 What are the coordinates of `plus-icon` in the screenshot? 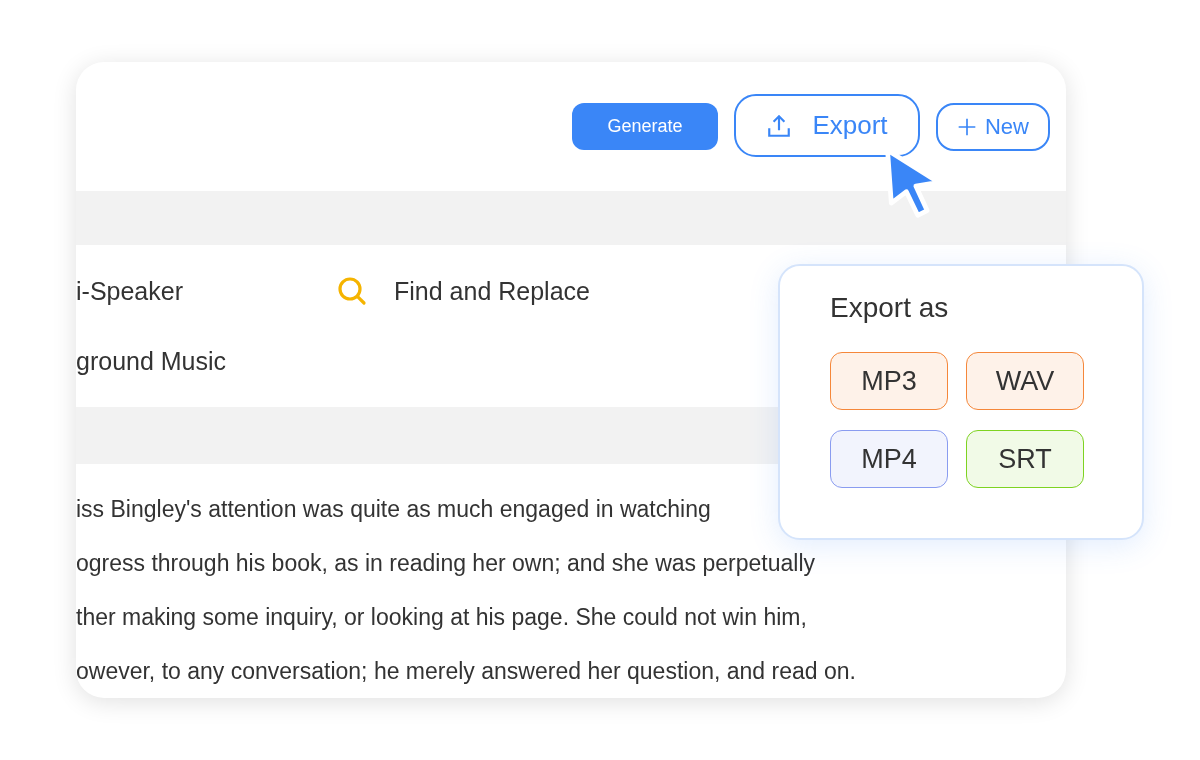 It's located at (967, 126).